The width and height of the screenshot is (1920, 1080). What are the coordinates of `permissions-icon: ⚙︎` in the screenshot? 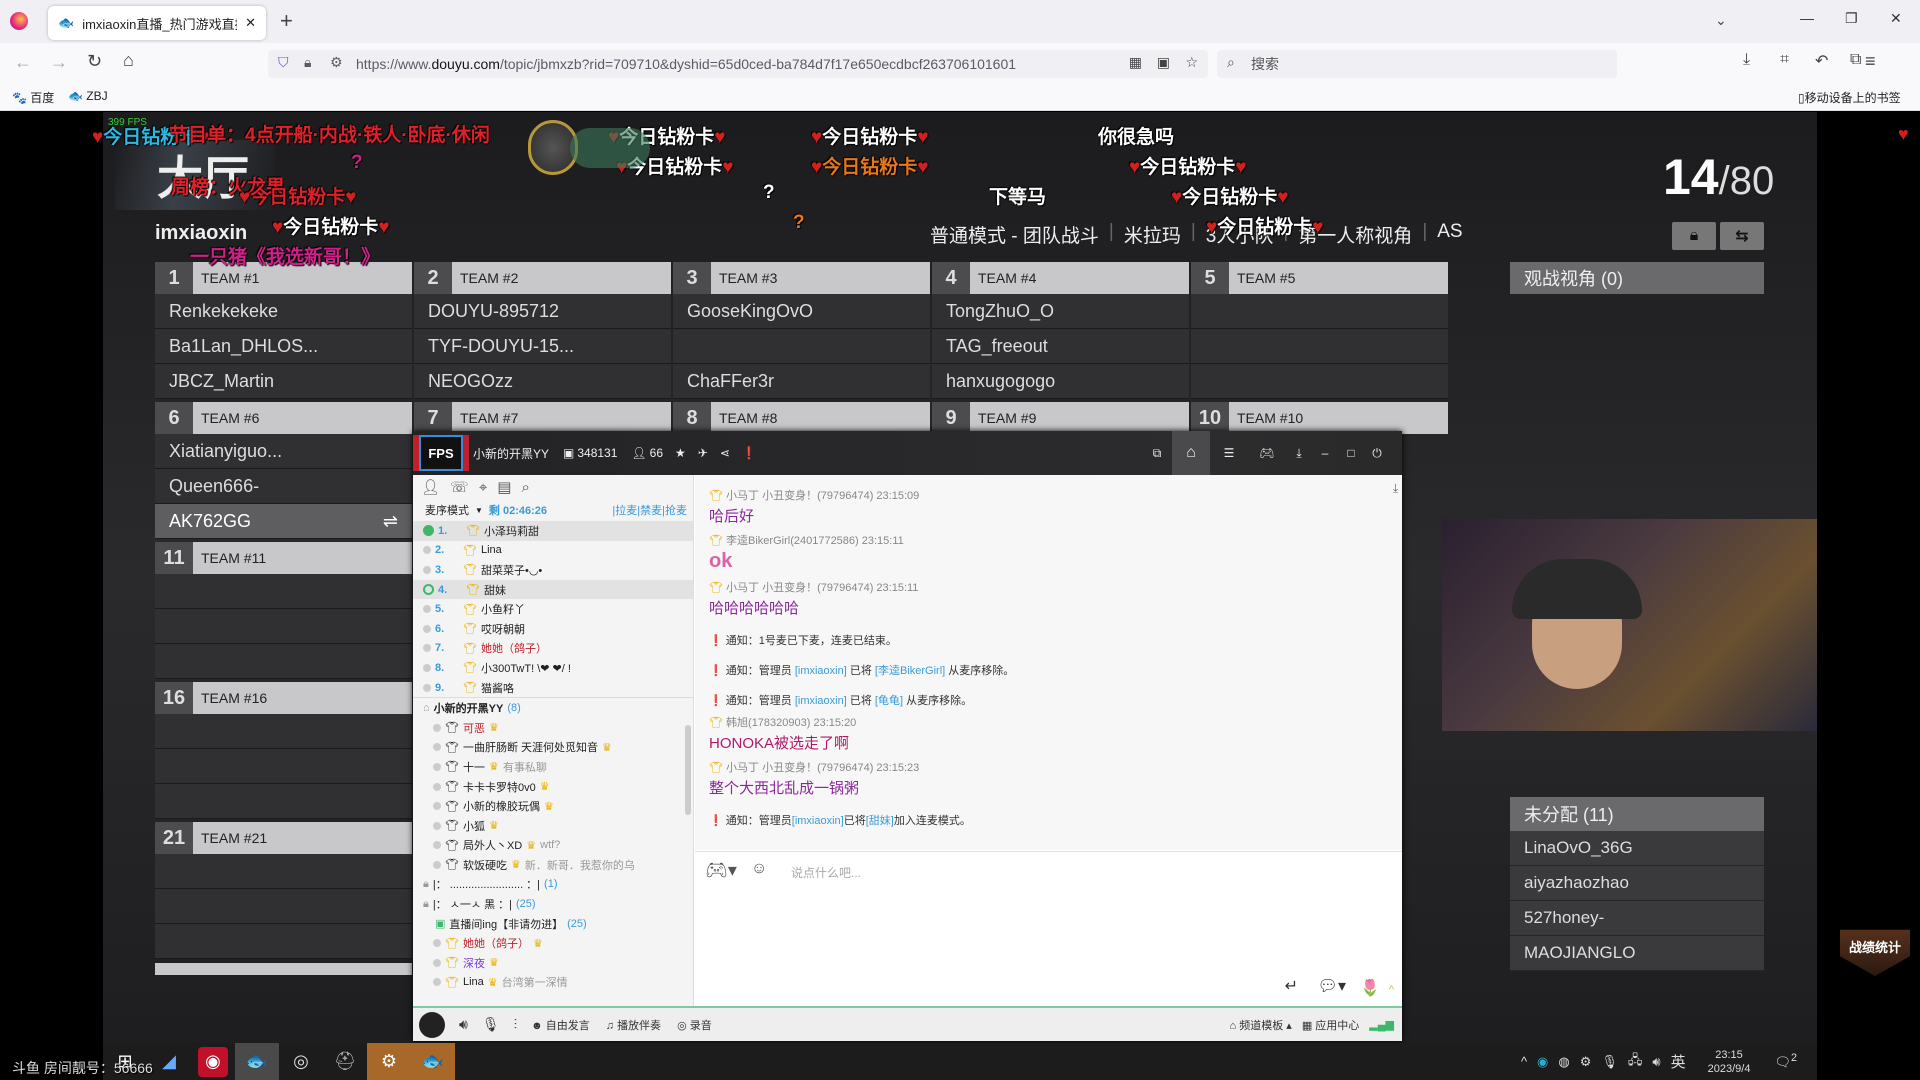 It's located at (336, 62).